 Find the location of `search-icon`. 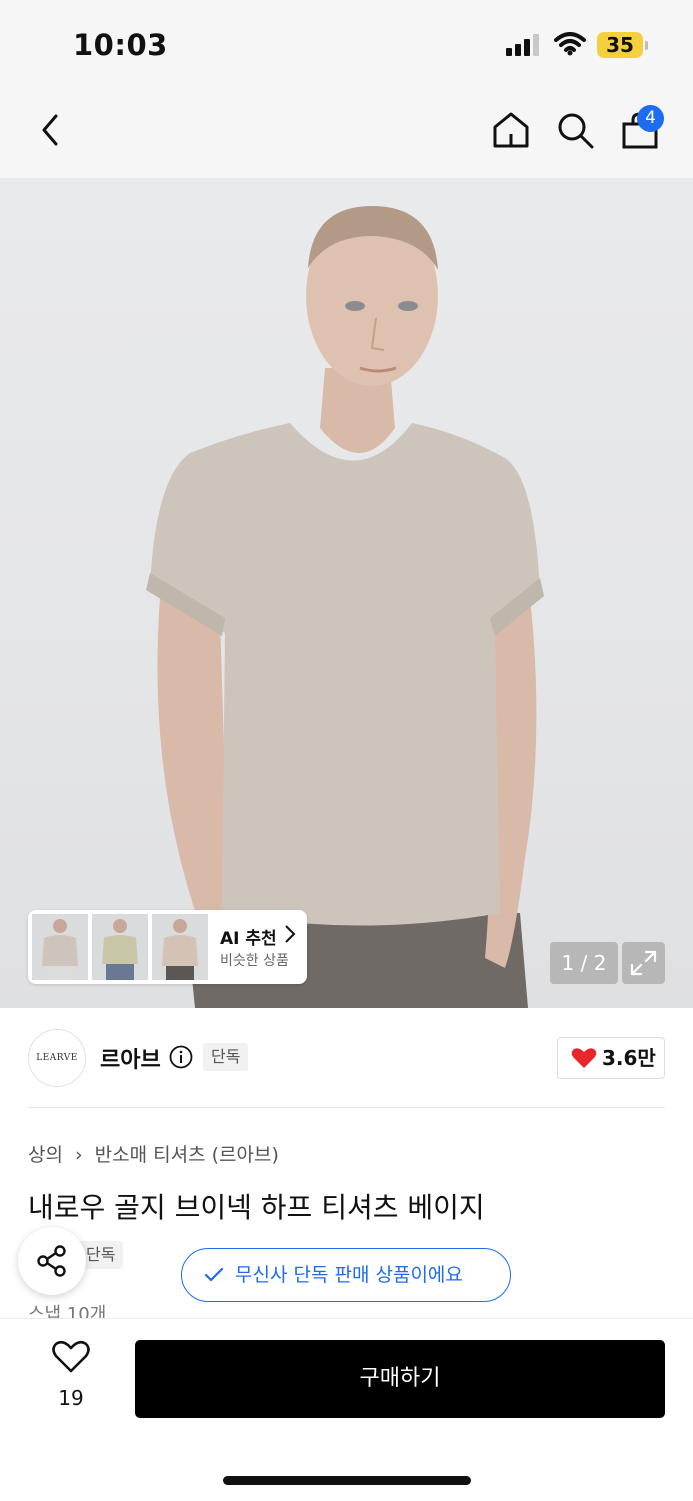

search-icon is located at coordinates (576, 131).